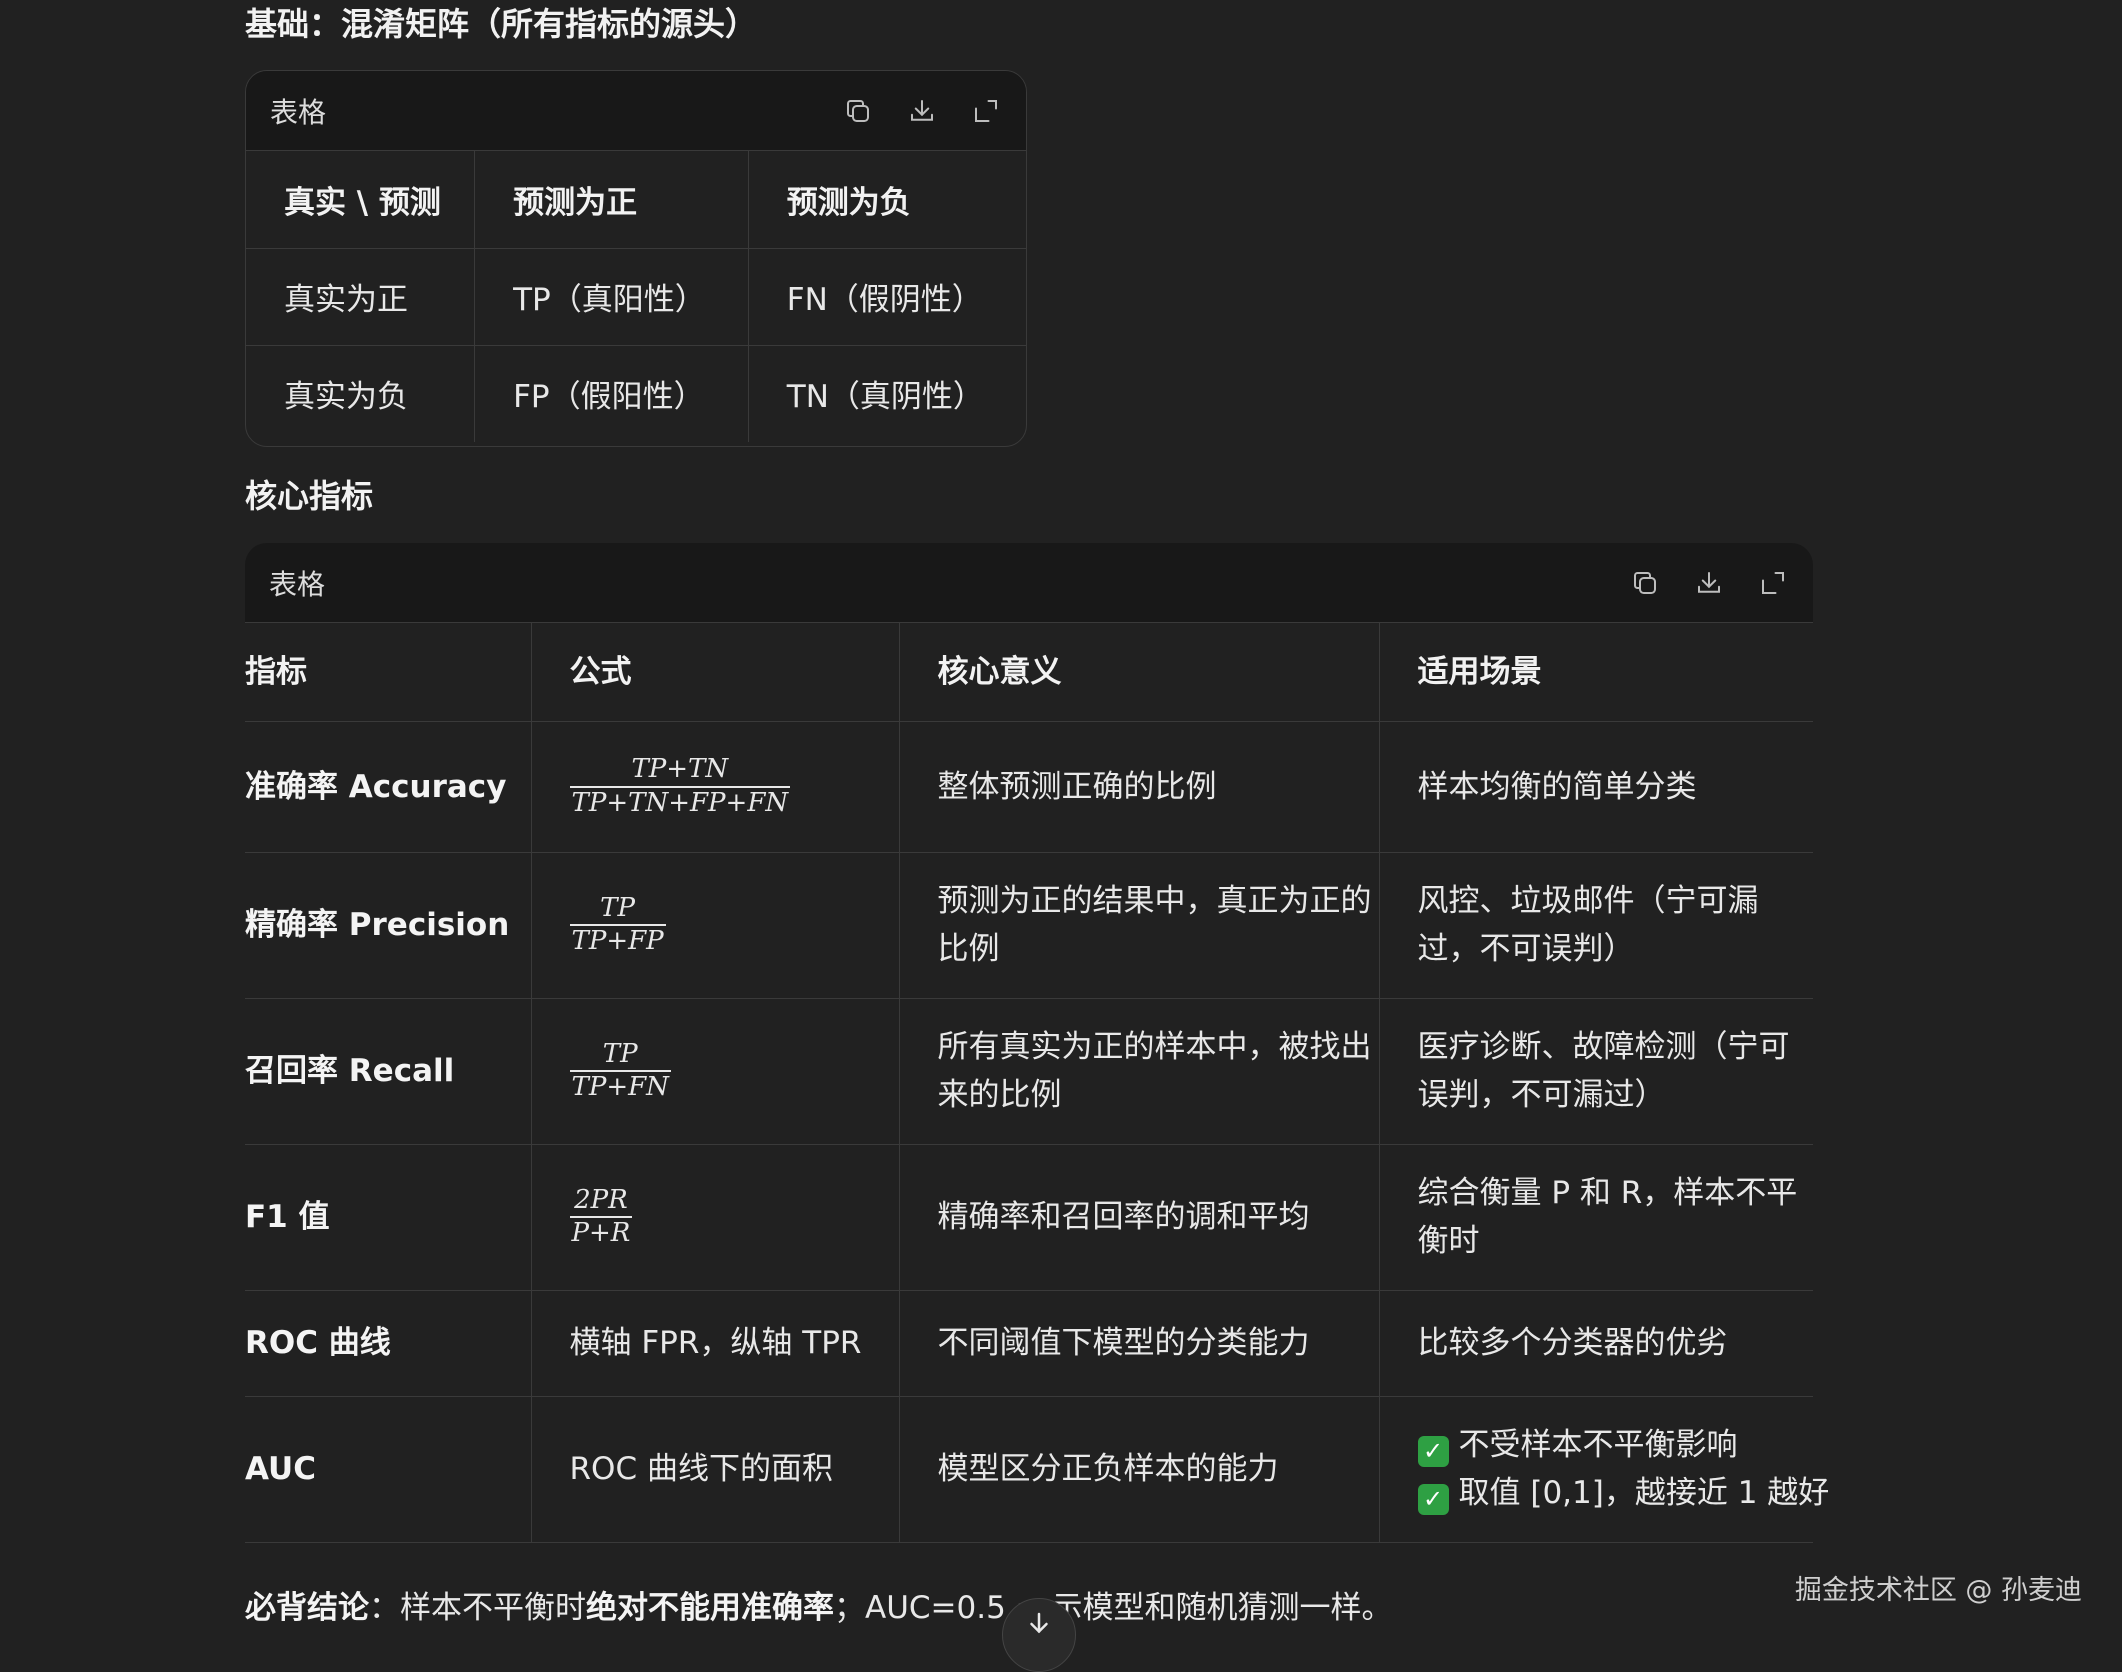 The image size is (2122, 1672). Describe the element at coordinates (620, 1086) in the screenshot. I see `formula-denominator: TP+FN` at that location.